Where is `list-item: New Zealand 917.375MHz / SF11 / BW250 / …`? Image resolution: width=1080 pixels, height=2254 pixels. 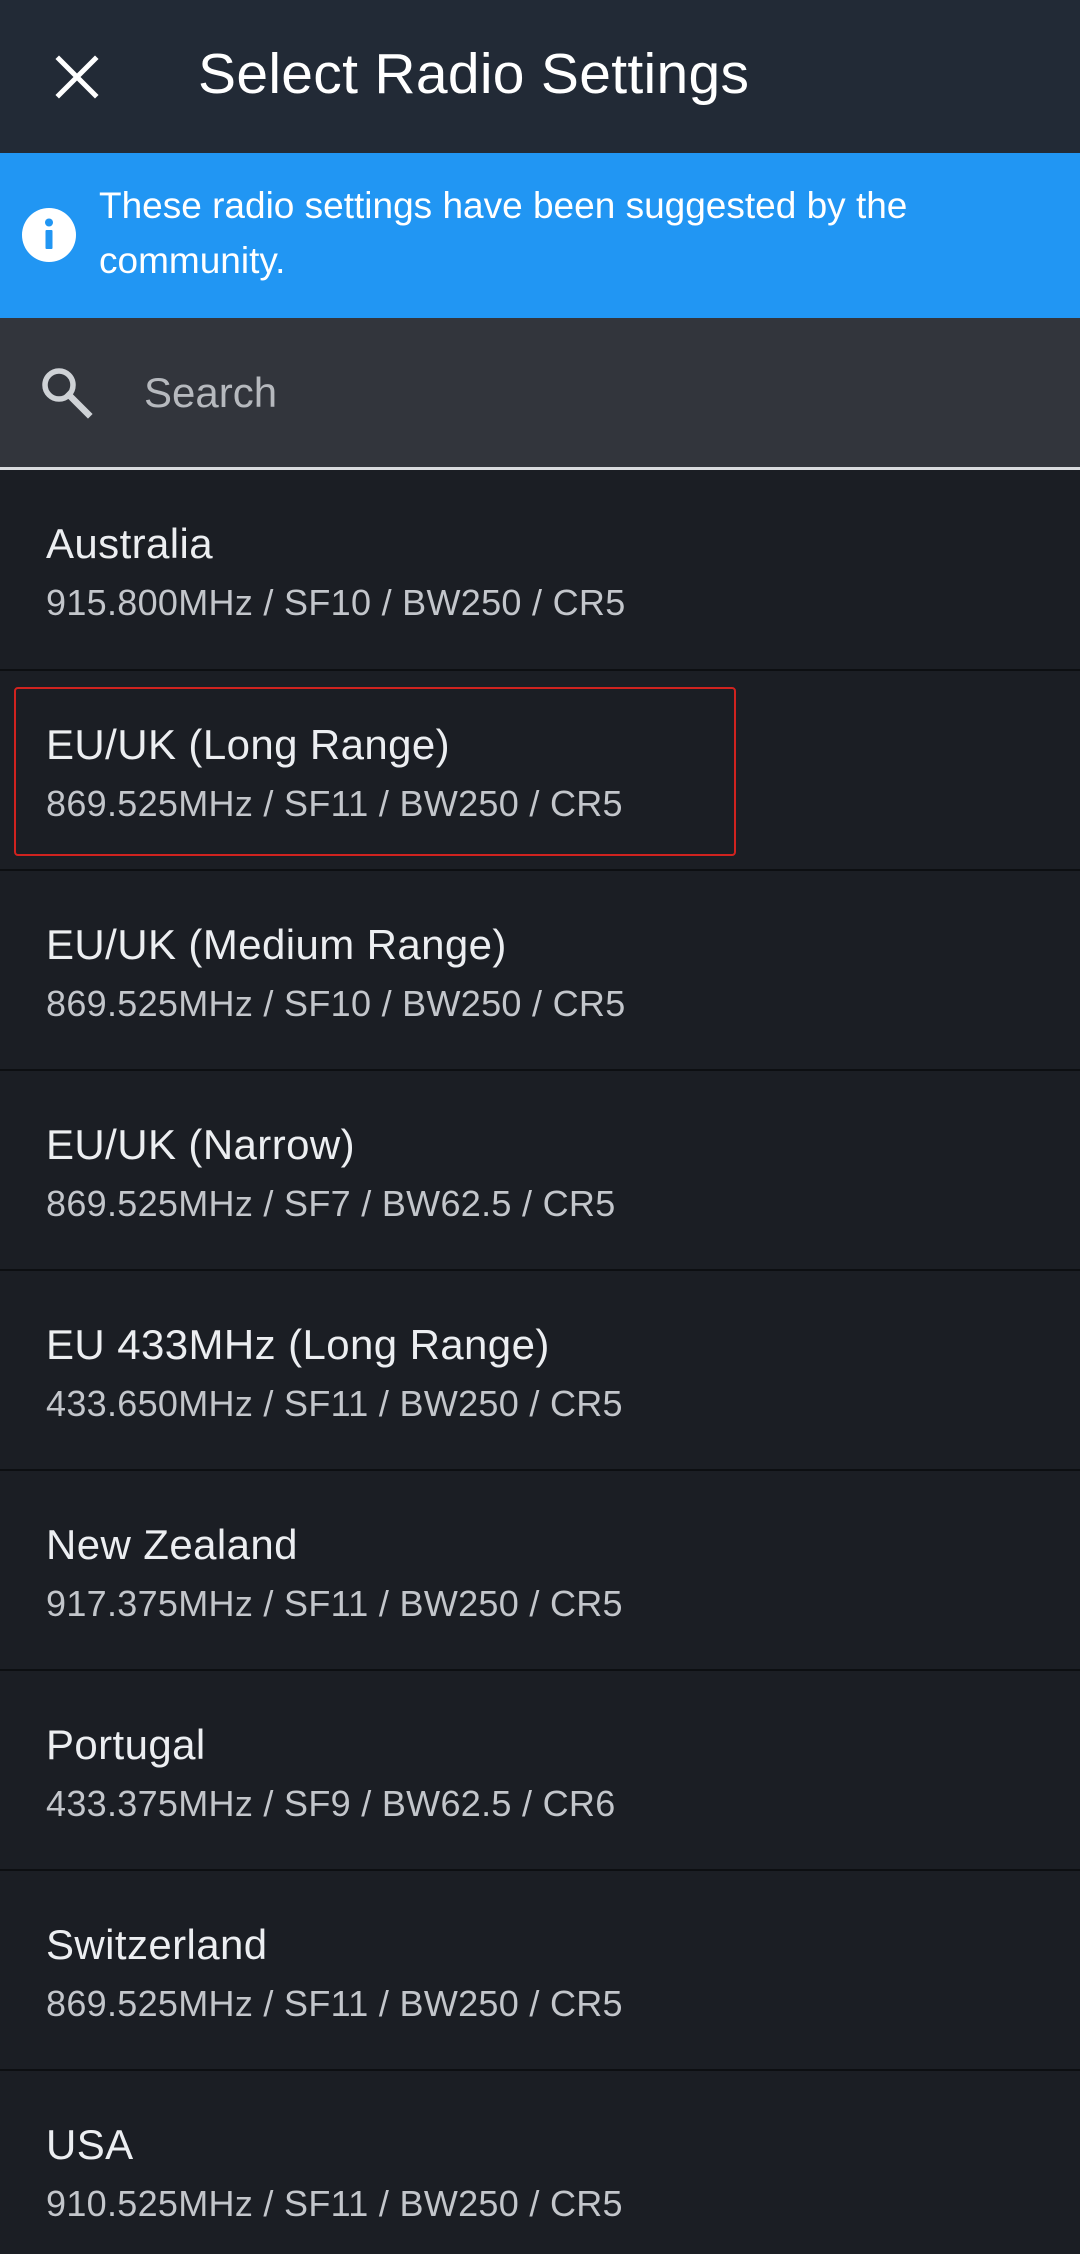 list-item: New Zealand 917.375MHz / SF11 / BW250 / … is located at coordinates (540, 1571).